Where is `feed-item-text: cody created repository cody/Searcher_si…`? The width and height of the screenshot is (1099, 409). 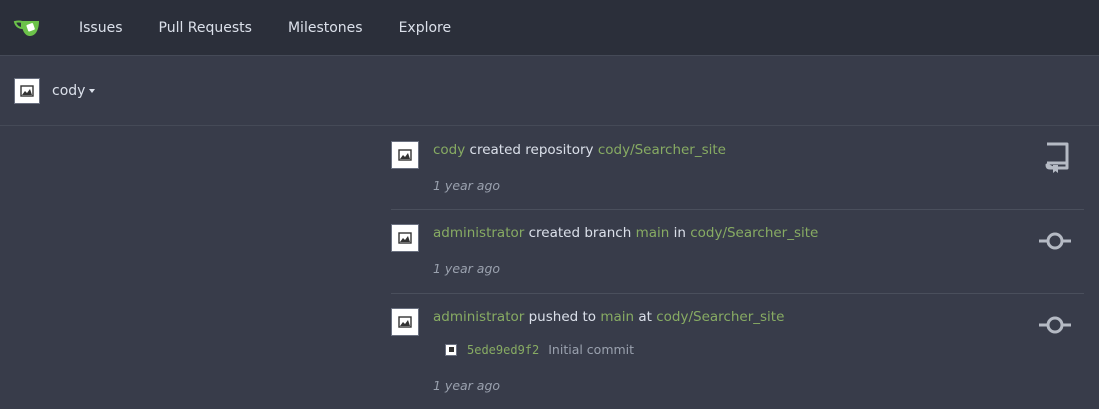
feed-item-text: cody created repository cody/Searcher_si… is located at coordinates (579, 150).